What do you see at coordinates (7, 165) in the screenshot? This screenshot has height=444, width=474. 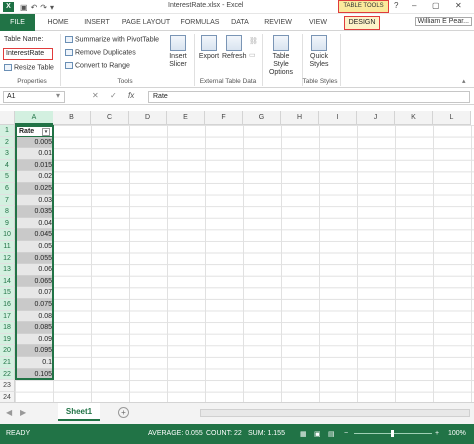 I see `row-header: 4` at bounding box center [7, 165].